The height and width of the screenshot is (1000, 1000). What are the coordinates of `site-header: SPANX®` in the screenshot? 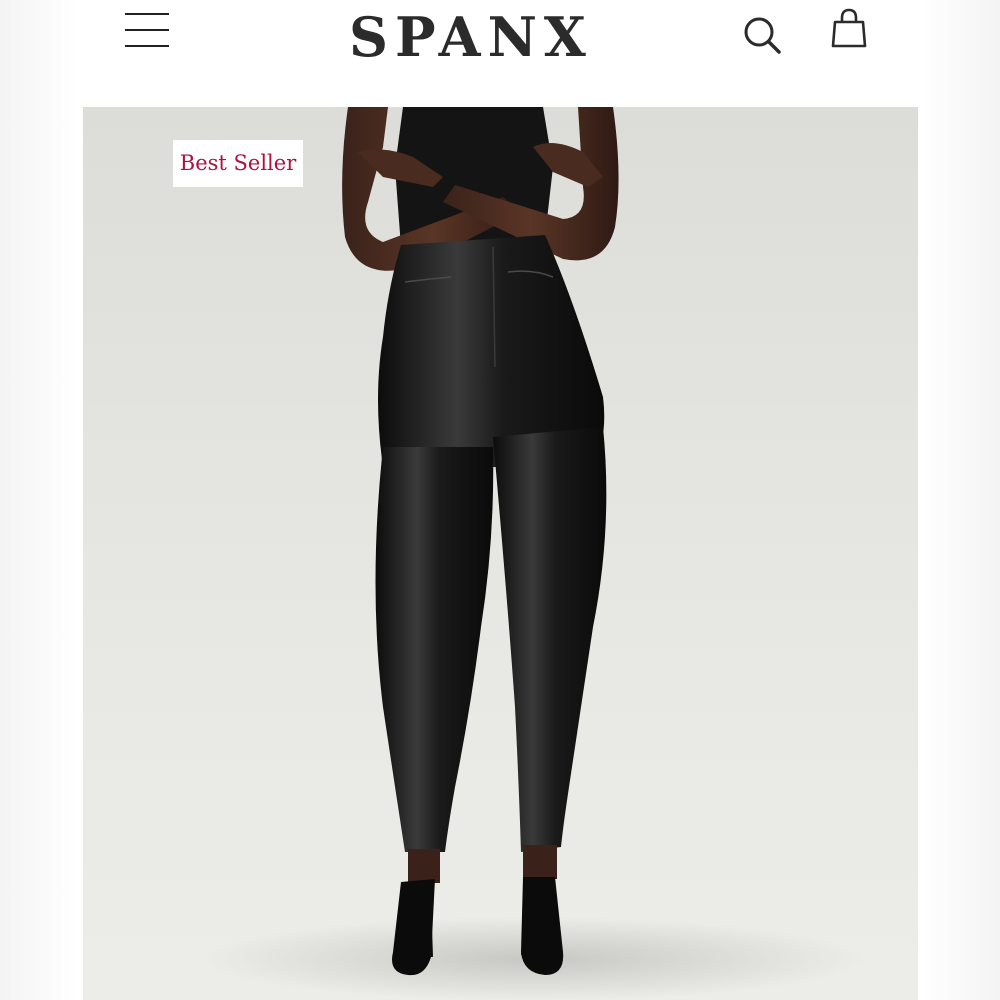 It's located at (500, 53).